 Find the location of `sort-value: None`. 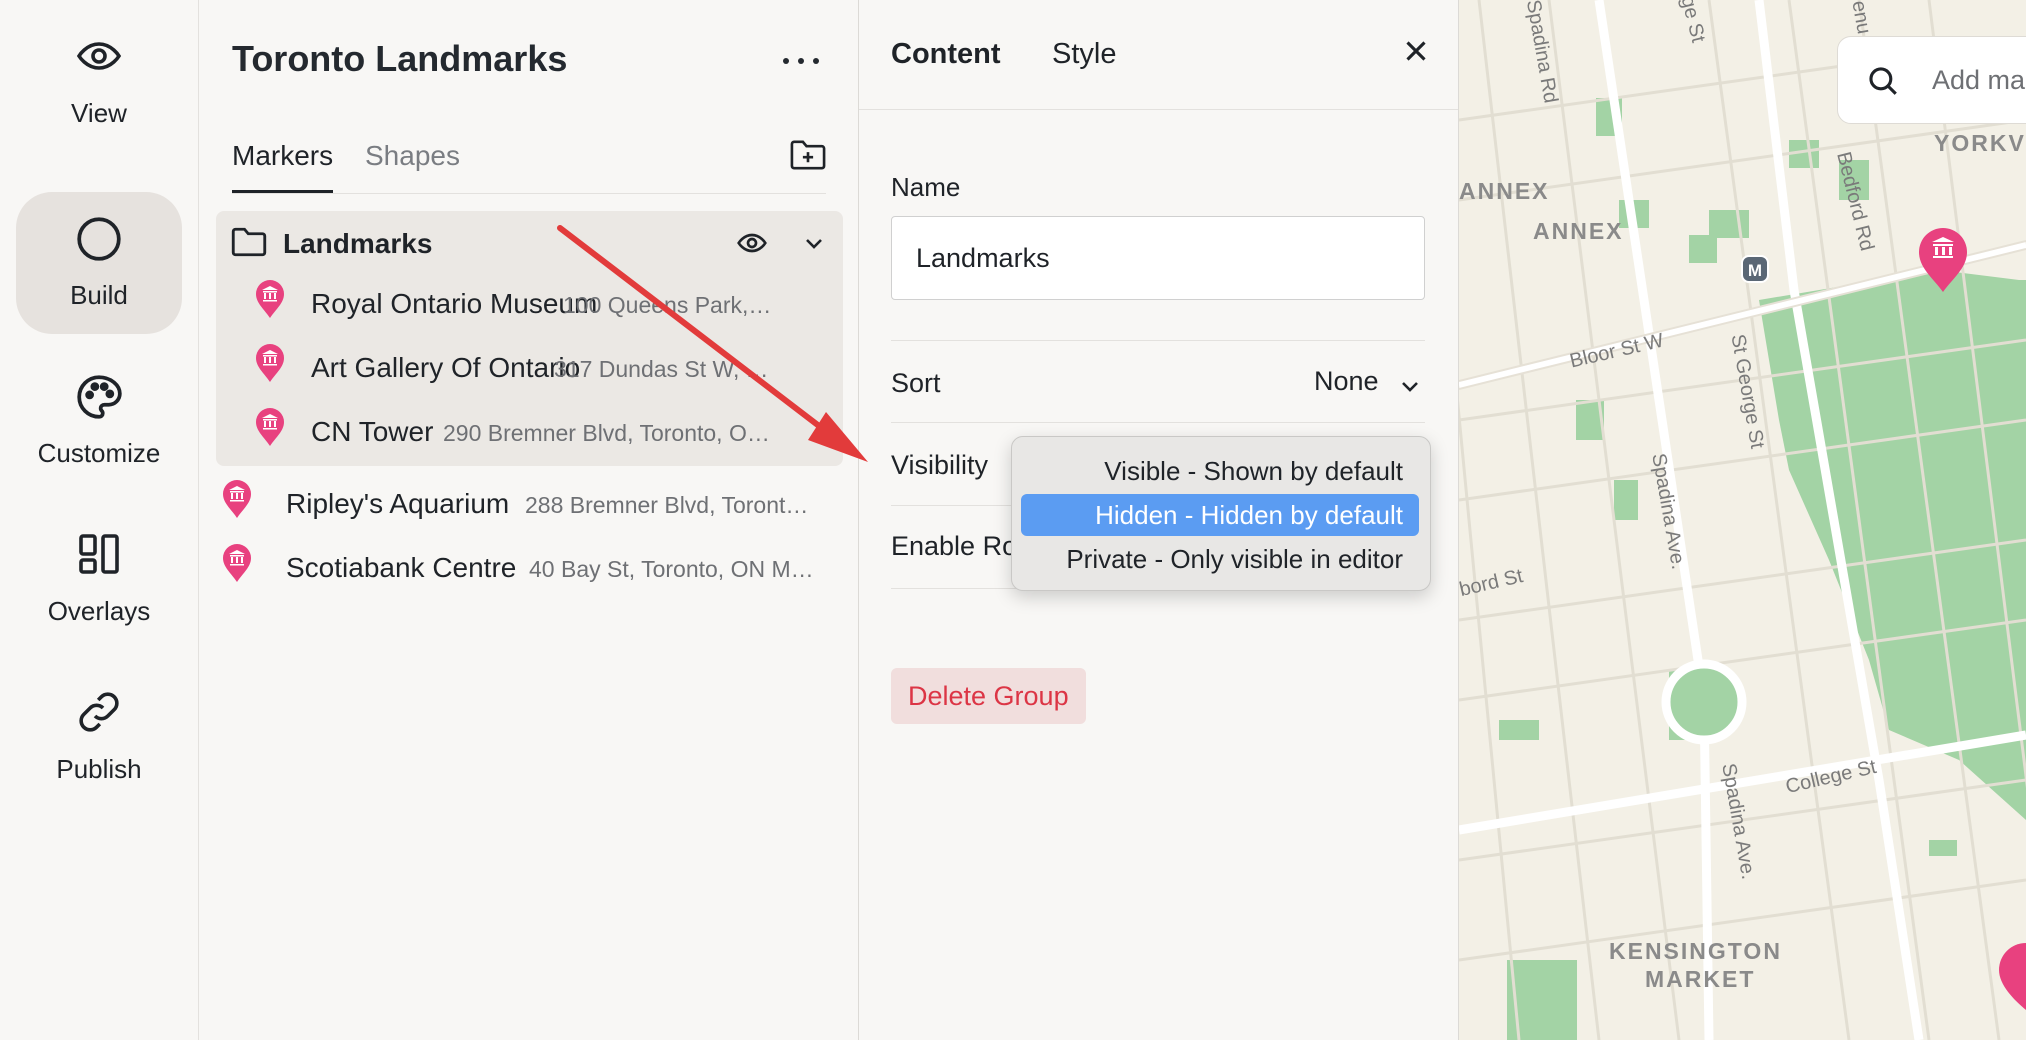

sort-value: None is located at coordinates (1346, 381).